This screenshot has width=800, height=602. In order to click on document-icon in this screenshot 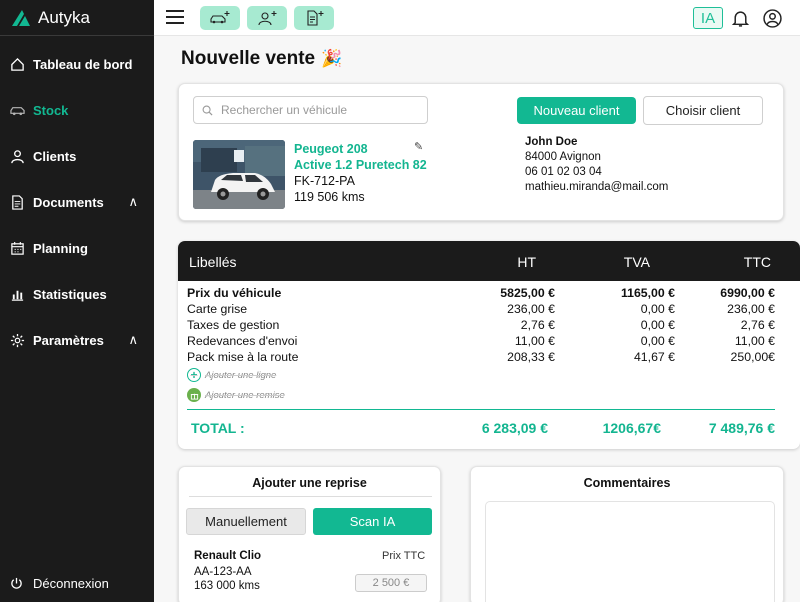, I will do `click(17, 202)`.